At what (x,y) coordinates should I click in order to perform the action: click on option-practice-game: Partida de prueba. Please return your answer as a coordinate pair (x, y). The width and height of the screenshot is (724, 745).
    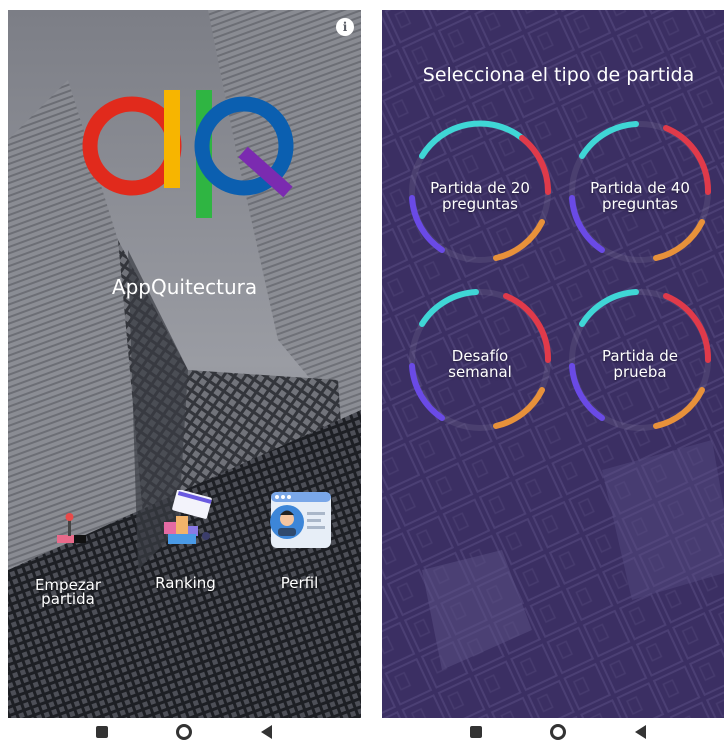
    Looking at the image, I should click on (640, 360).